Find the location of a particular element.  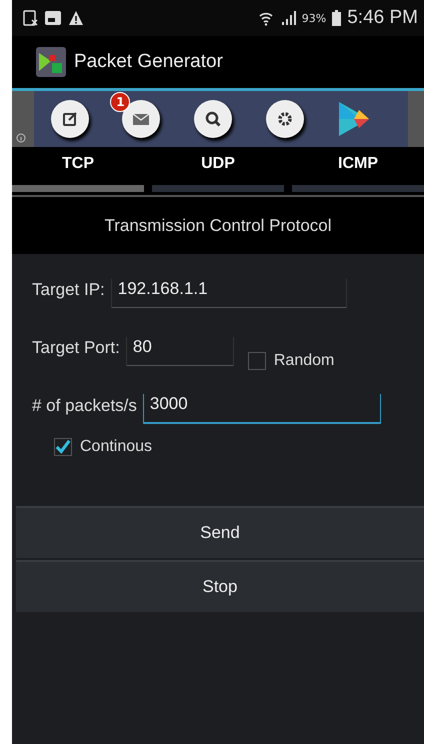

tab: ICMP is located at coordinates (358, 170).